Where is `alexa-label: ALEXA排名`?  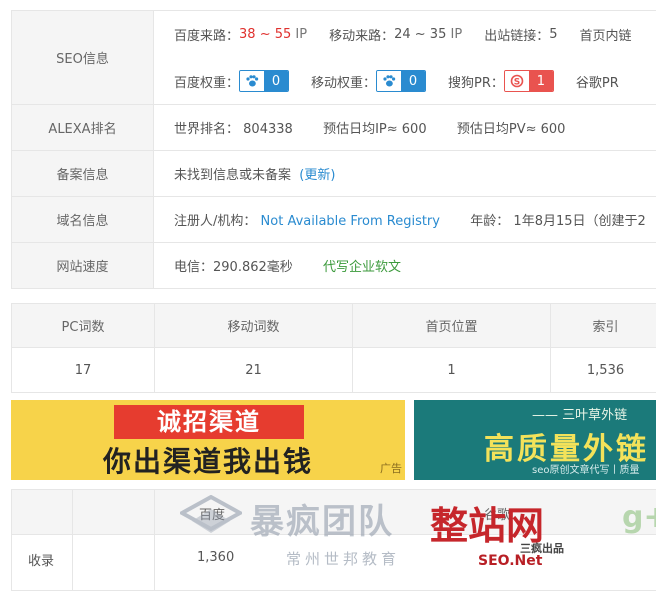
alexa-label: ALEXA排名 is located at coordinates (83, 128).